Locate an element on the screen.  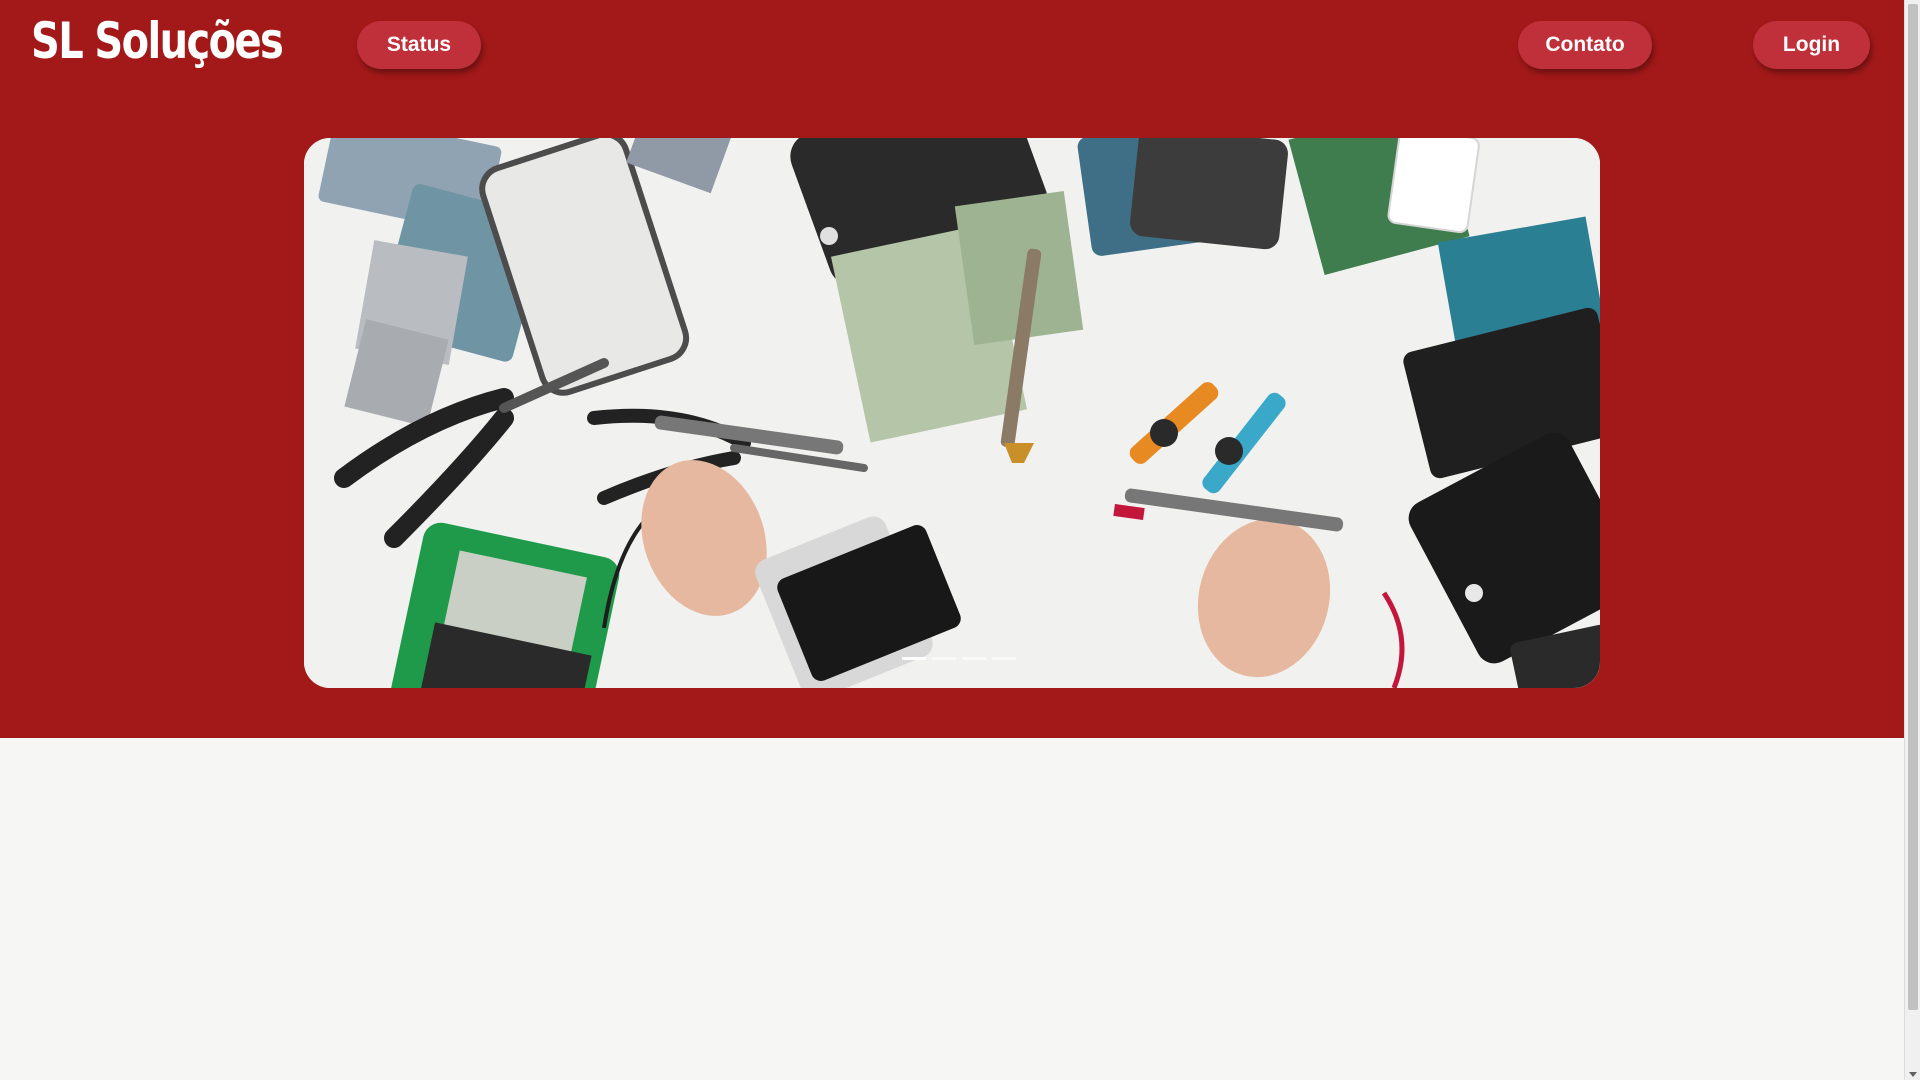
contato-button: Contato is located at coordinates (1585, 45).